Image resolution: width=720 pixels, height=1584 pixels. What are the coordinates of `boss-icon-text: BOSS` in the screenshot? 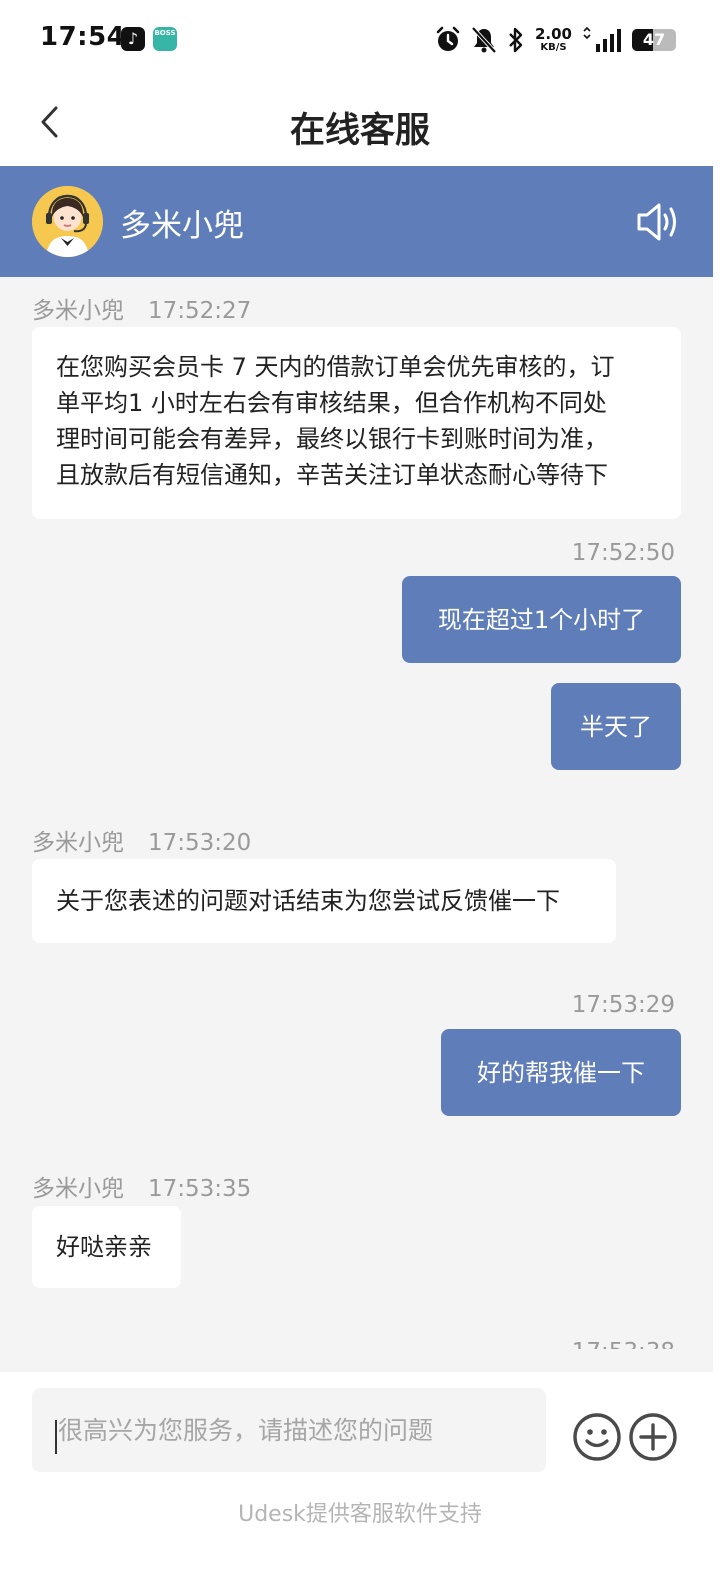 It's located at (165, 33).